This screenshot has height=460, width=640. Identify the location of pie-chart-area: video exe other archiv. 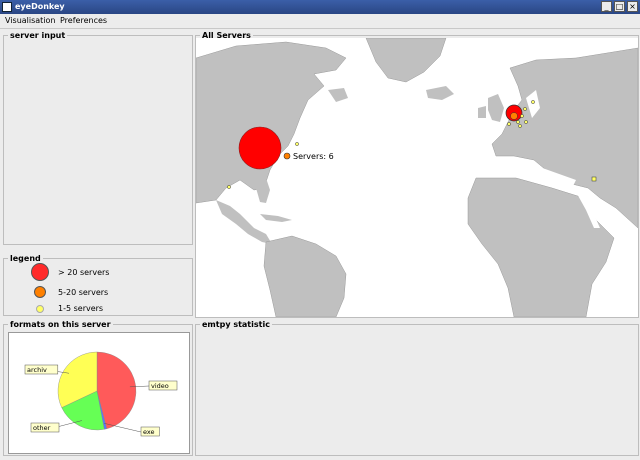
(99, 393).